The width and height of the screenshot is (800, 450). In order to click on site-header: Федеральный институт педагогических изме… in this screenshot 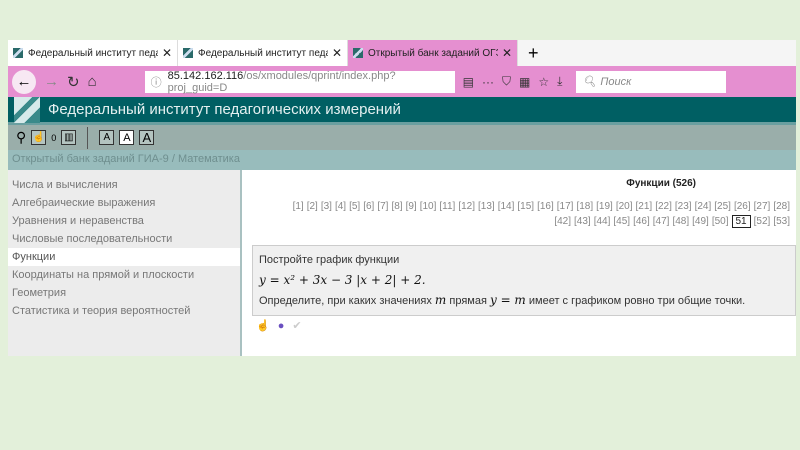, I will do `click(402, 110)`.